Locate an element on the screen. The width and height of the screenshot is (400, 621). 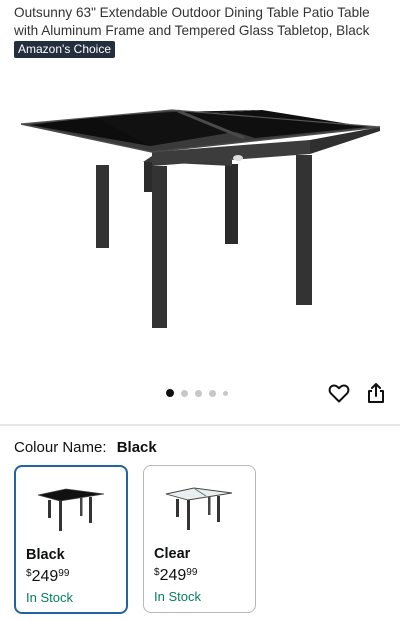
colour-option-name: Black is located at coordinates (45, 555).